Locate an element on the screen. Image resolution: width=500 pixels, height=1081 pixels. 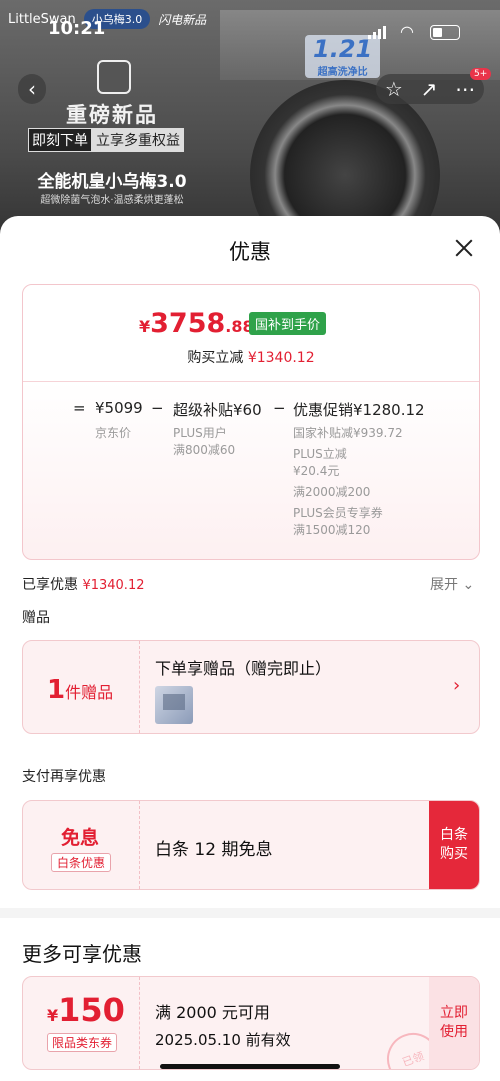
ad-headline: 重磅新品 is located at coordinates (112, 115).